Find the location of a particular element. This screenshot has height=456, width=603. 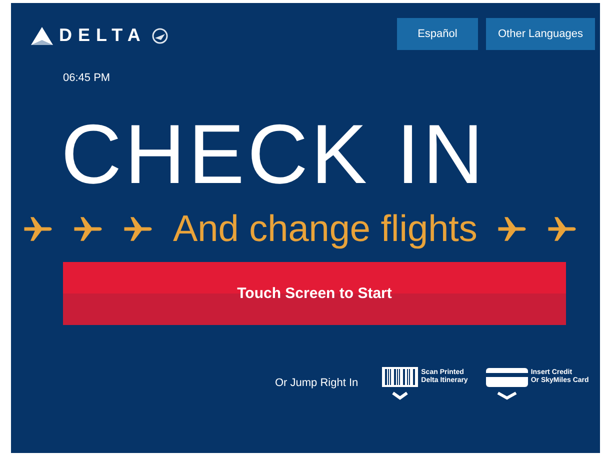

start-button: Touch Screen to Start is located at coordinates (314, 293).